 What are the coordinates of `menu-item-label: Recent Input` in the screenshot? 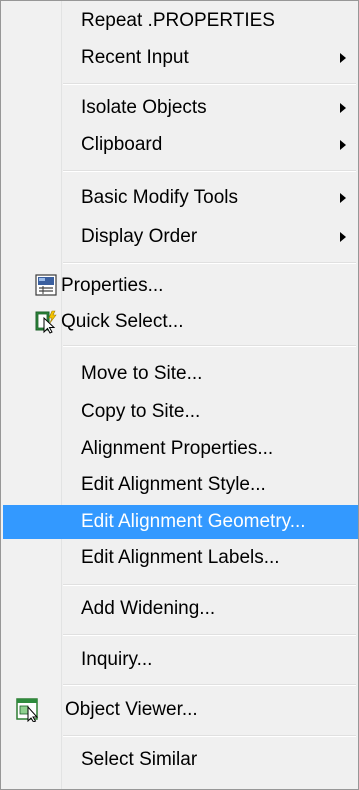 It's located at (135, 57).